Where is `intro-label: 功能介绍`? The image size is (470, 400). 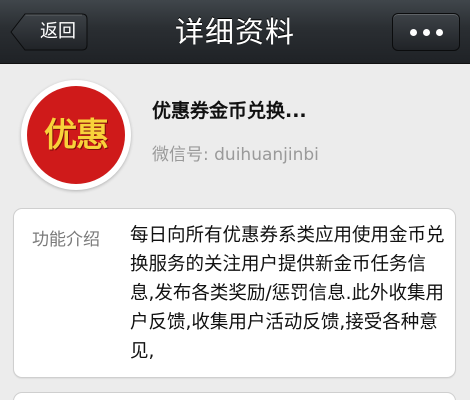 intro-label: 功能介绍 is located at coordinates (66, 240).